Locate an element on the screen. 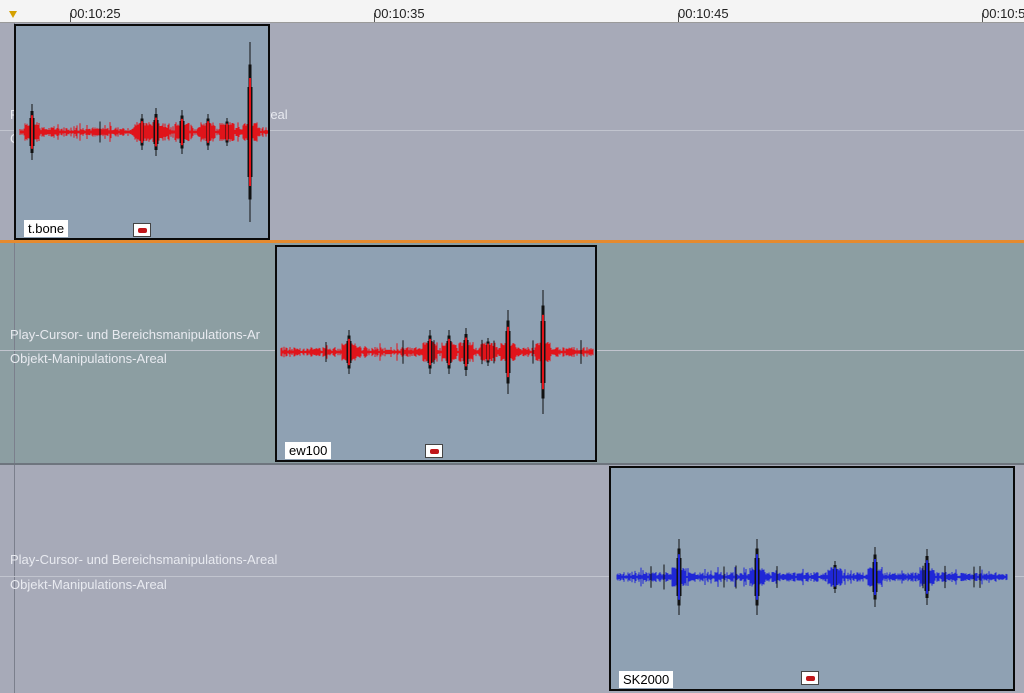 This screenshot has height=693, width=1024. audio-clip-ew100: ew100 is located at coordinates (436, 353).